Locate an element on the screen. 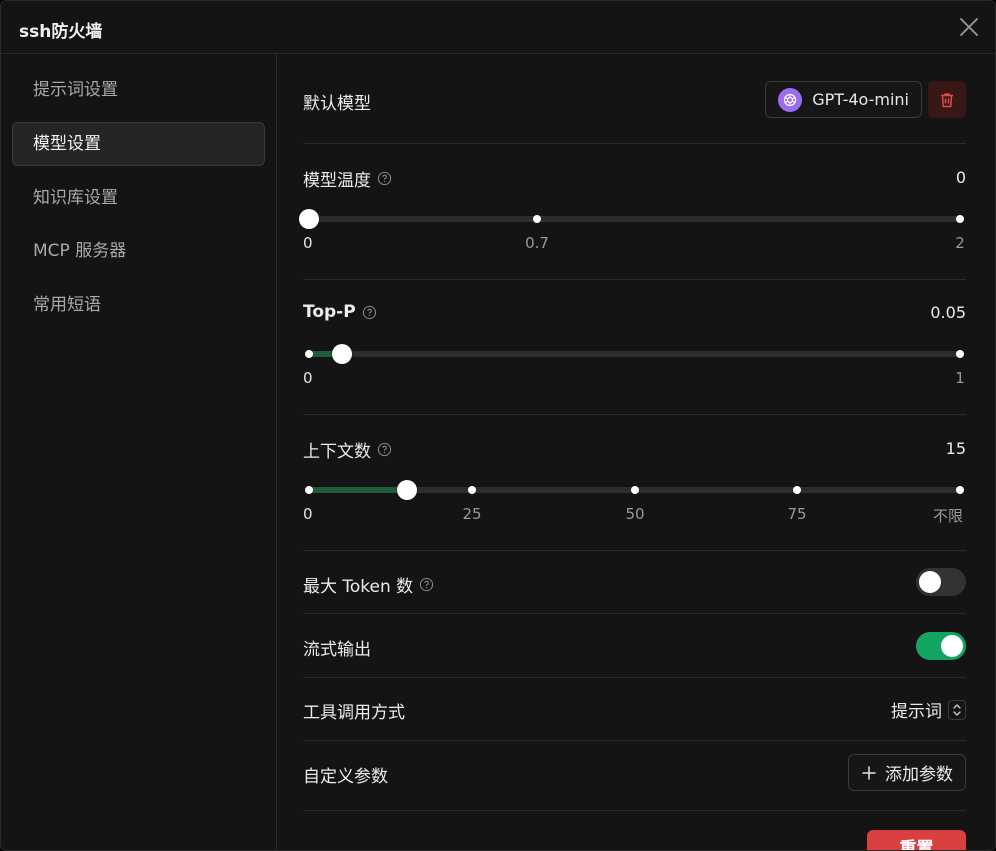  slider-fill is located at coordinates (358, 490).